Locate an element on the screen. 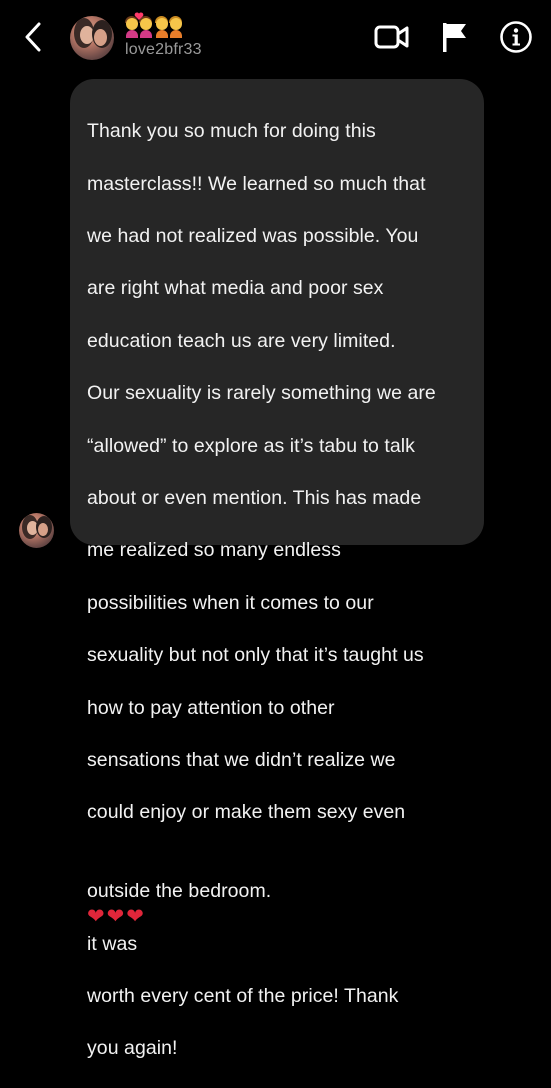 This screenshot has width=551, height=1088. message-segment: it was is located at coordinates (112, 943).